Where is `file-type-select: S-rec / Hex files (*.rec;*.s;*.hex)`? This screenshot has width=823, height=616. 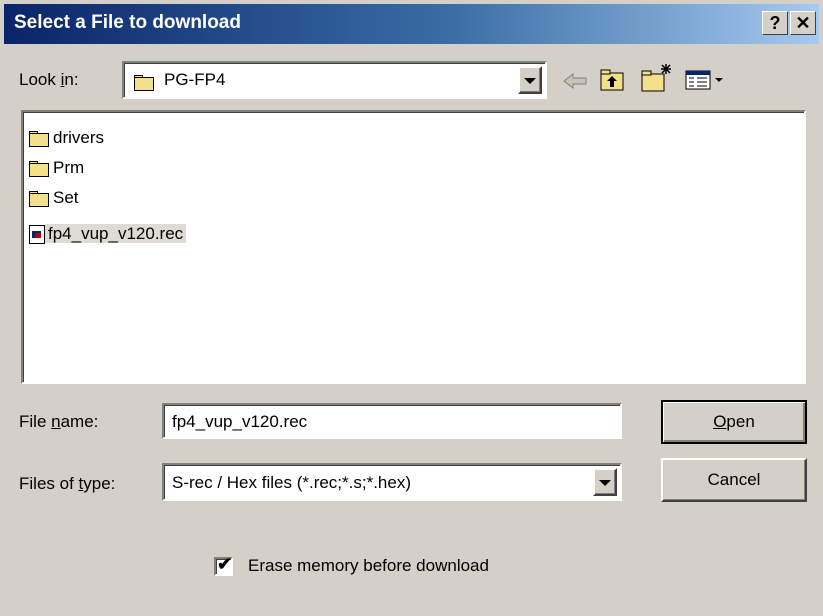
file-type-select: S-rec / Hex files (*.rec;*.s;*.hex) is located at coordinates (392, 482).